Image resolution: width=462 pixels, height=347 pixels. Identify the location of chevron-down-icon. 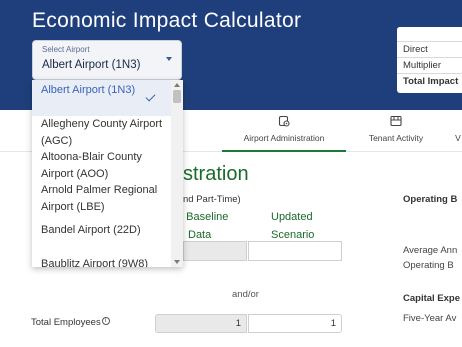
(169, 59).